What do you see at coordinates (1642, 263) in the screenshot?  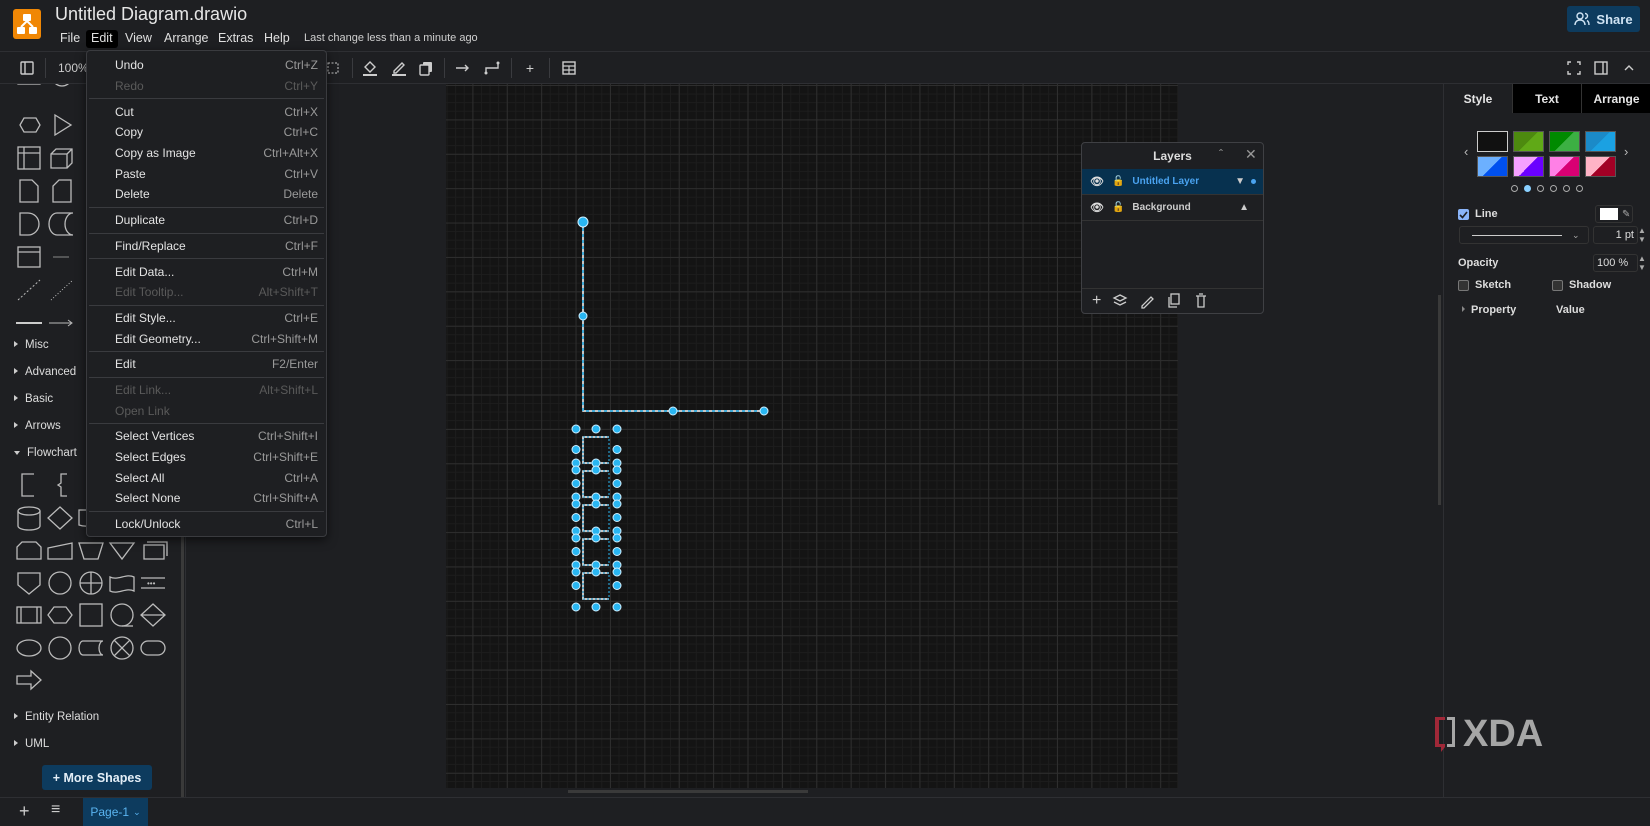 I see `opacity-stepper: ▲ ▼` at bounding box center [1642, 263].